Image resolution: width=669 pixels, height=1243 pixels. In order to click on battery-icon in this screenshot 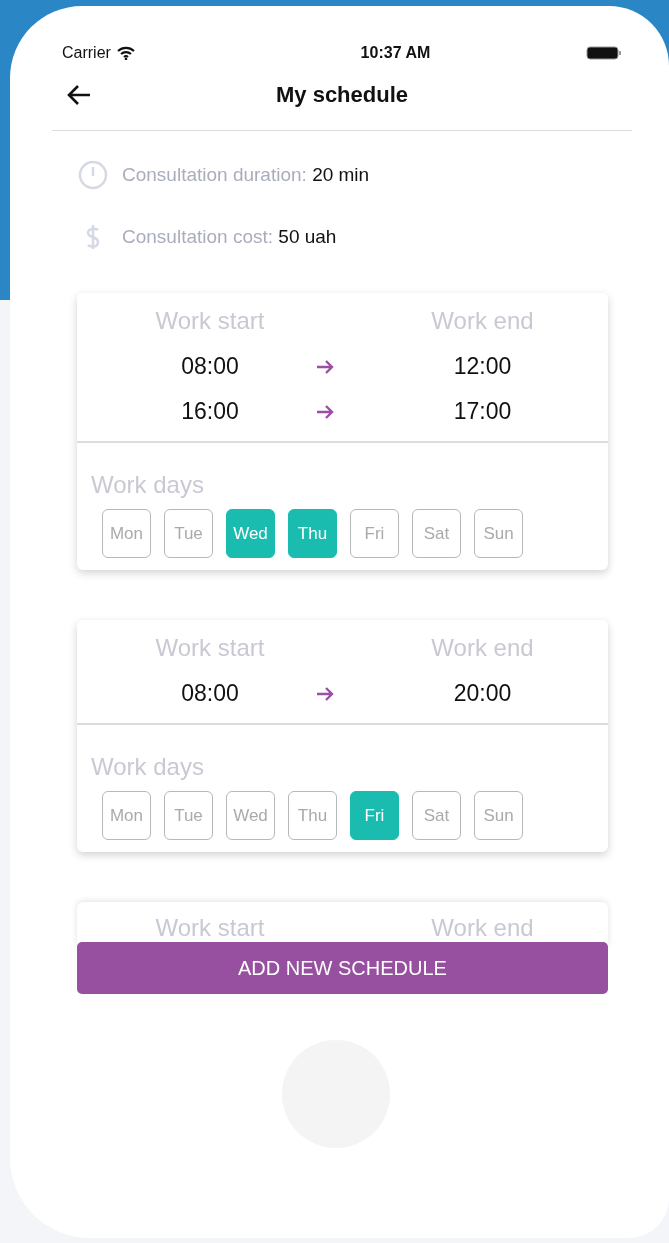, I will do `click(604, 53)`.